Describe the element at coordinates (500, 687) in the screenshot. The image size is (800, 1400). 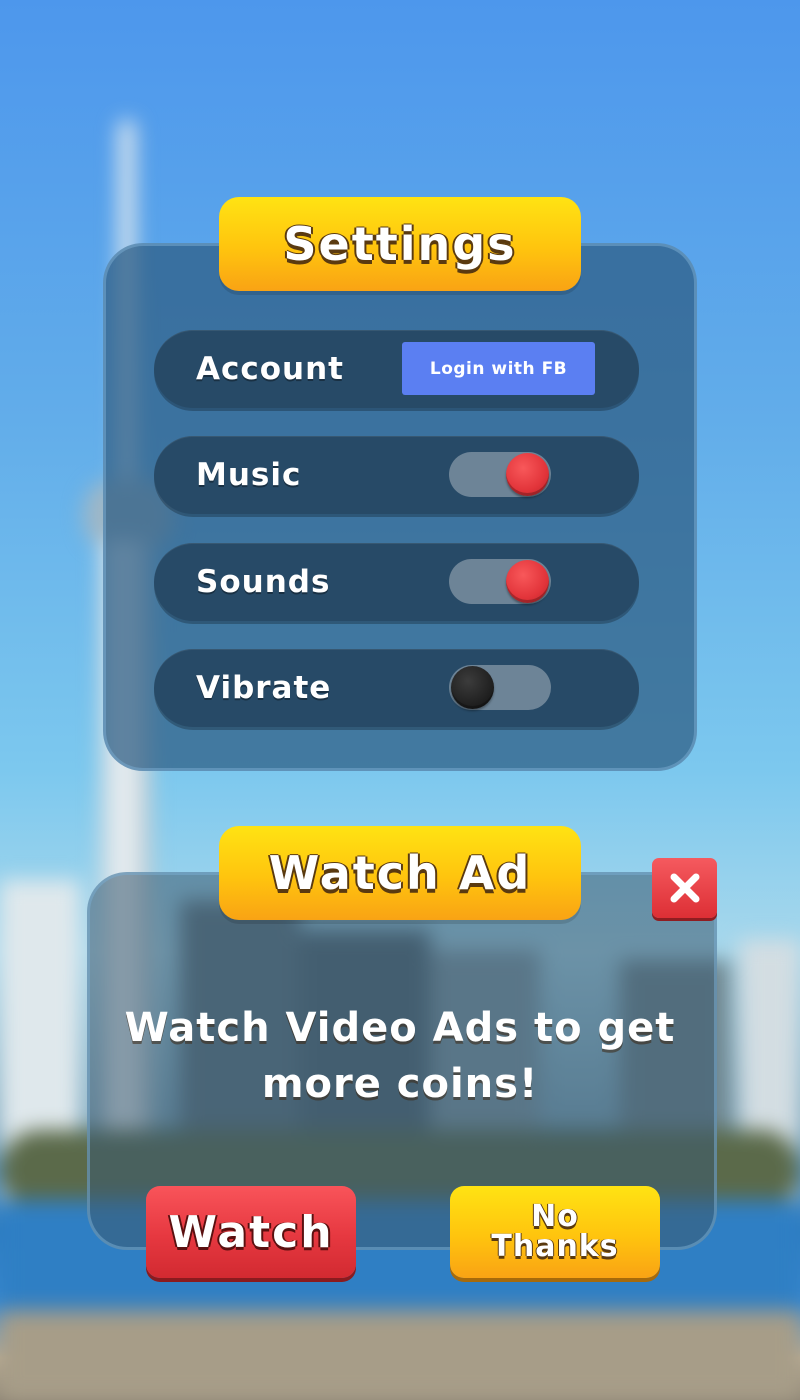
I see `vibrate-toggle` at that location.